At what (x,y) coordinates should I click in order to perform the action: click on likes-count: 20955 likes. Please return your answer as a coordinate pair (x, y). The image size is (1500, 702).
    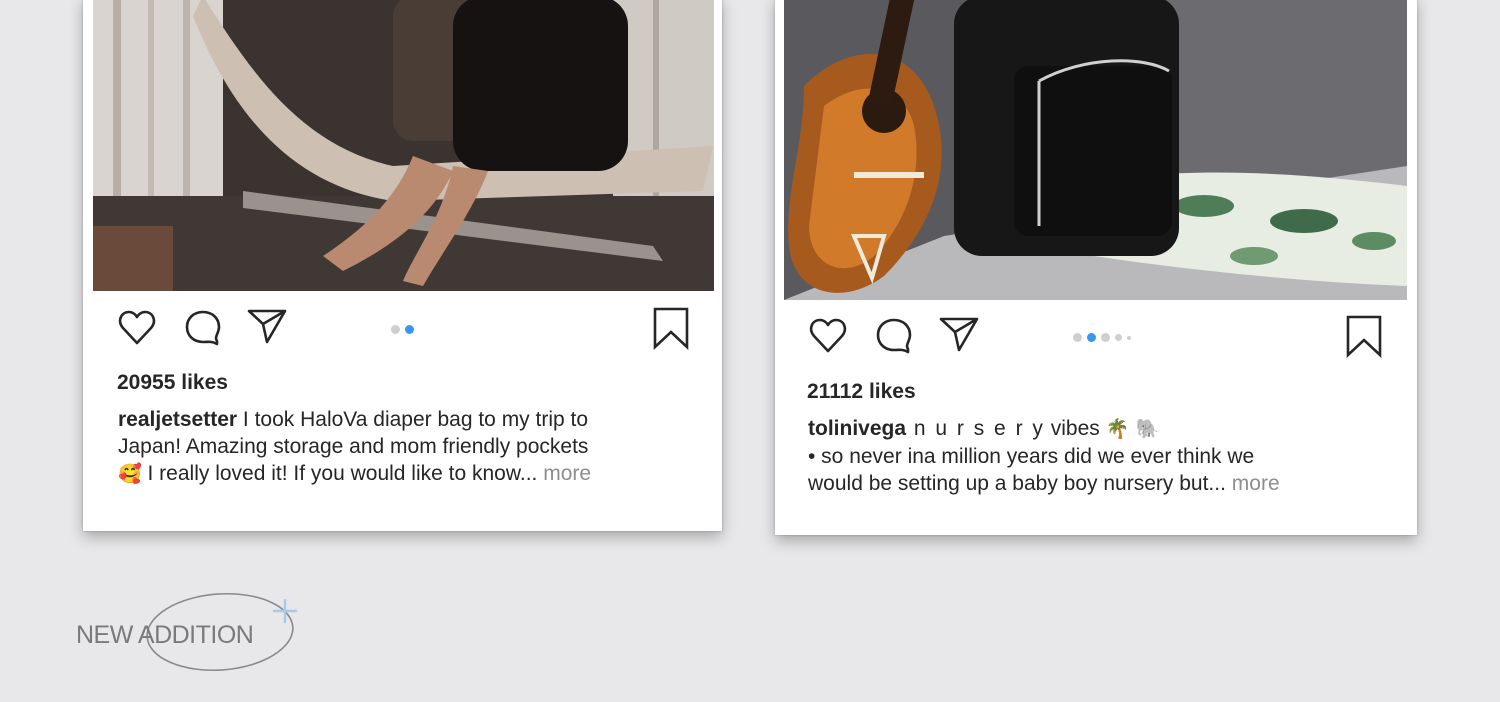
    Looking at the image, I should click on (172, 383).